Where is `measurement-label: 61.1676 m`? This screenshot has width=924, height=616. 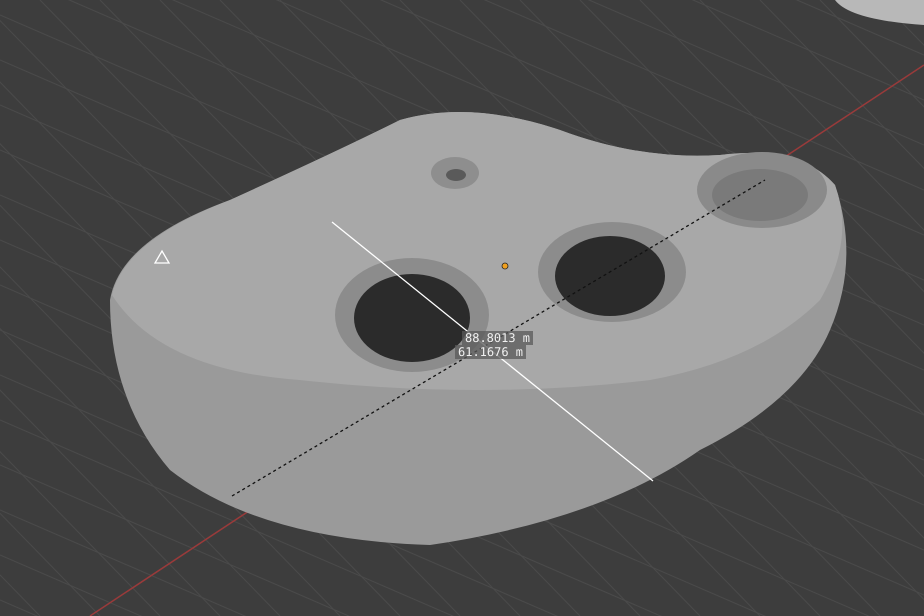 measurement-label: 61.1676 m is located at coordinates (490, 352).